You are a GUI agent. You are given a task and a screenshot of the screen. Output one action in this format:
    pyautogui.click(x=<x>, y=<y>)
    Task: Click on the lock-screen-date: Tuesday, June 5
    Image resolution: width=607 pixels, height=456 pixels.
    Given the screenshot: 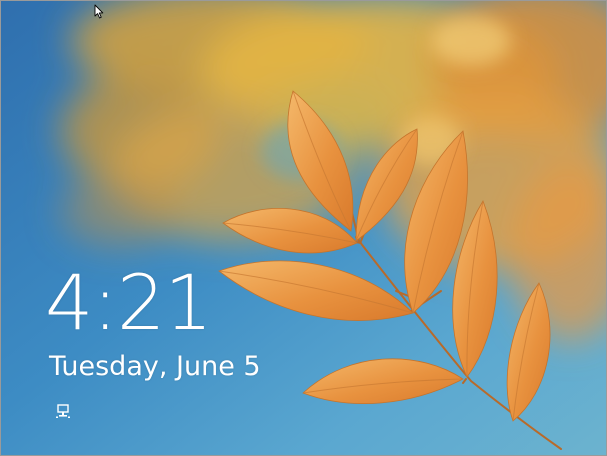 What is the action you would take?
    pyautogui.click(x=155, y=366)
    